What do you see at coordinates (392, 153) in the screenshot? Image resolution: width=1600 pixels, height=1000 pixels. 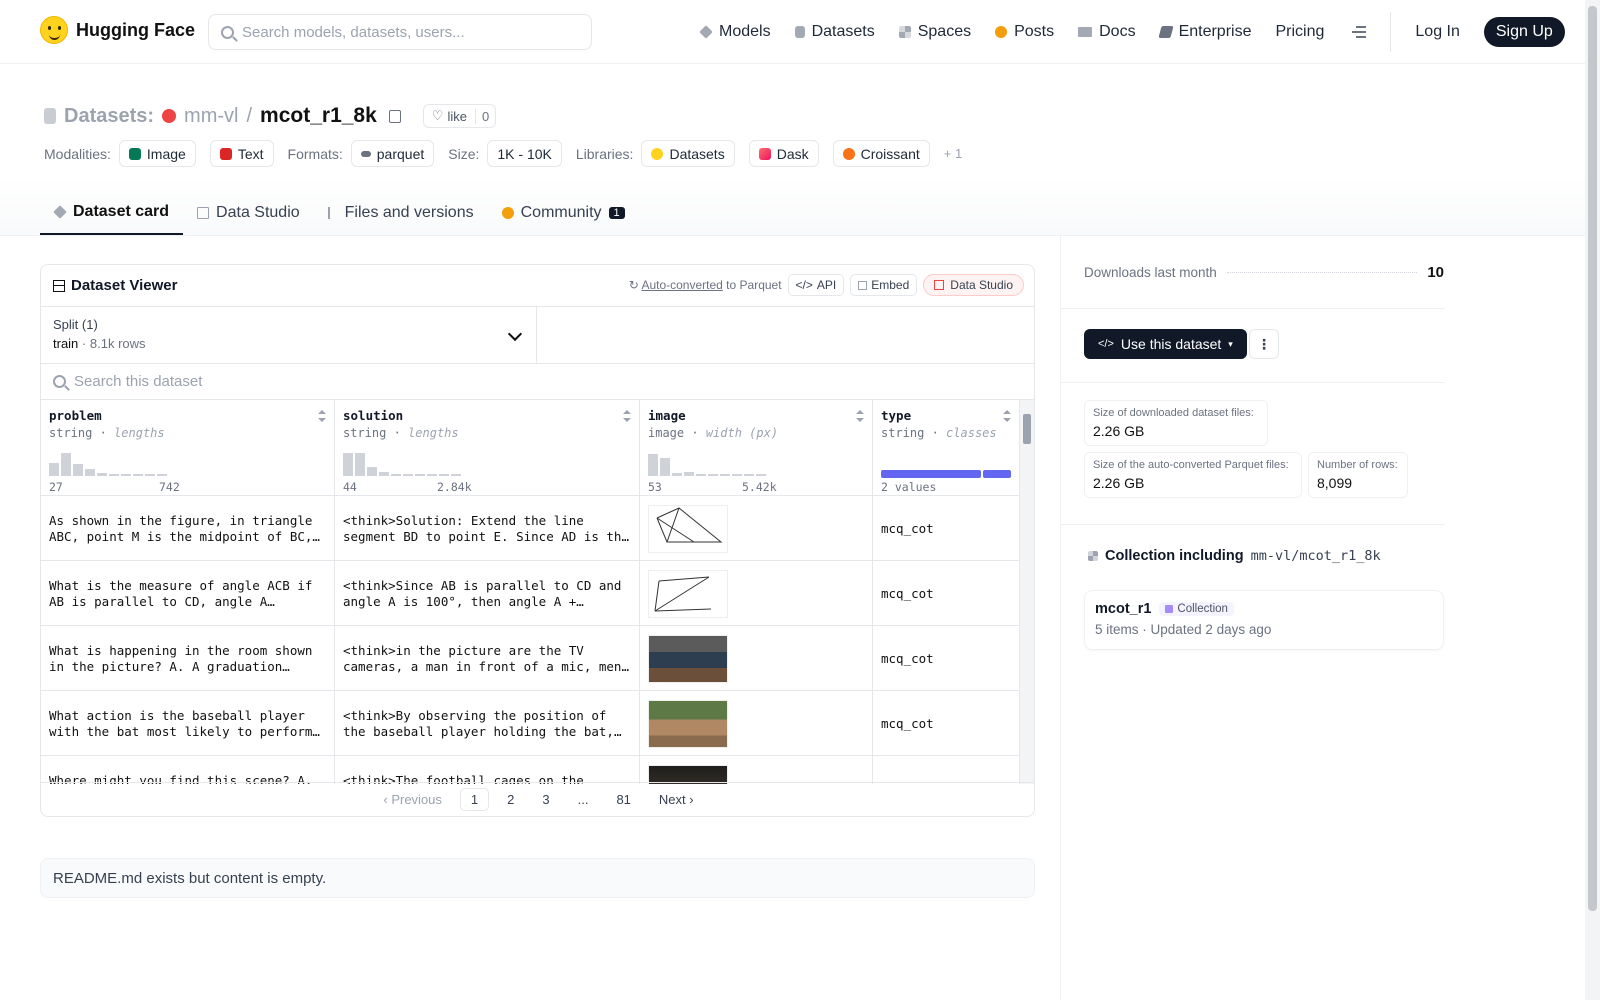 I see `tag-parquet: parquet` at bounding box center [392, 153].